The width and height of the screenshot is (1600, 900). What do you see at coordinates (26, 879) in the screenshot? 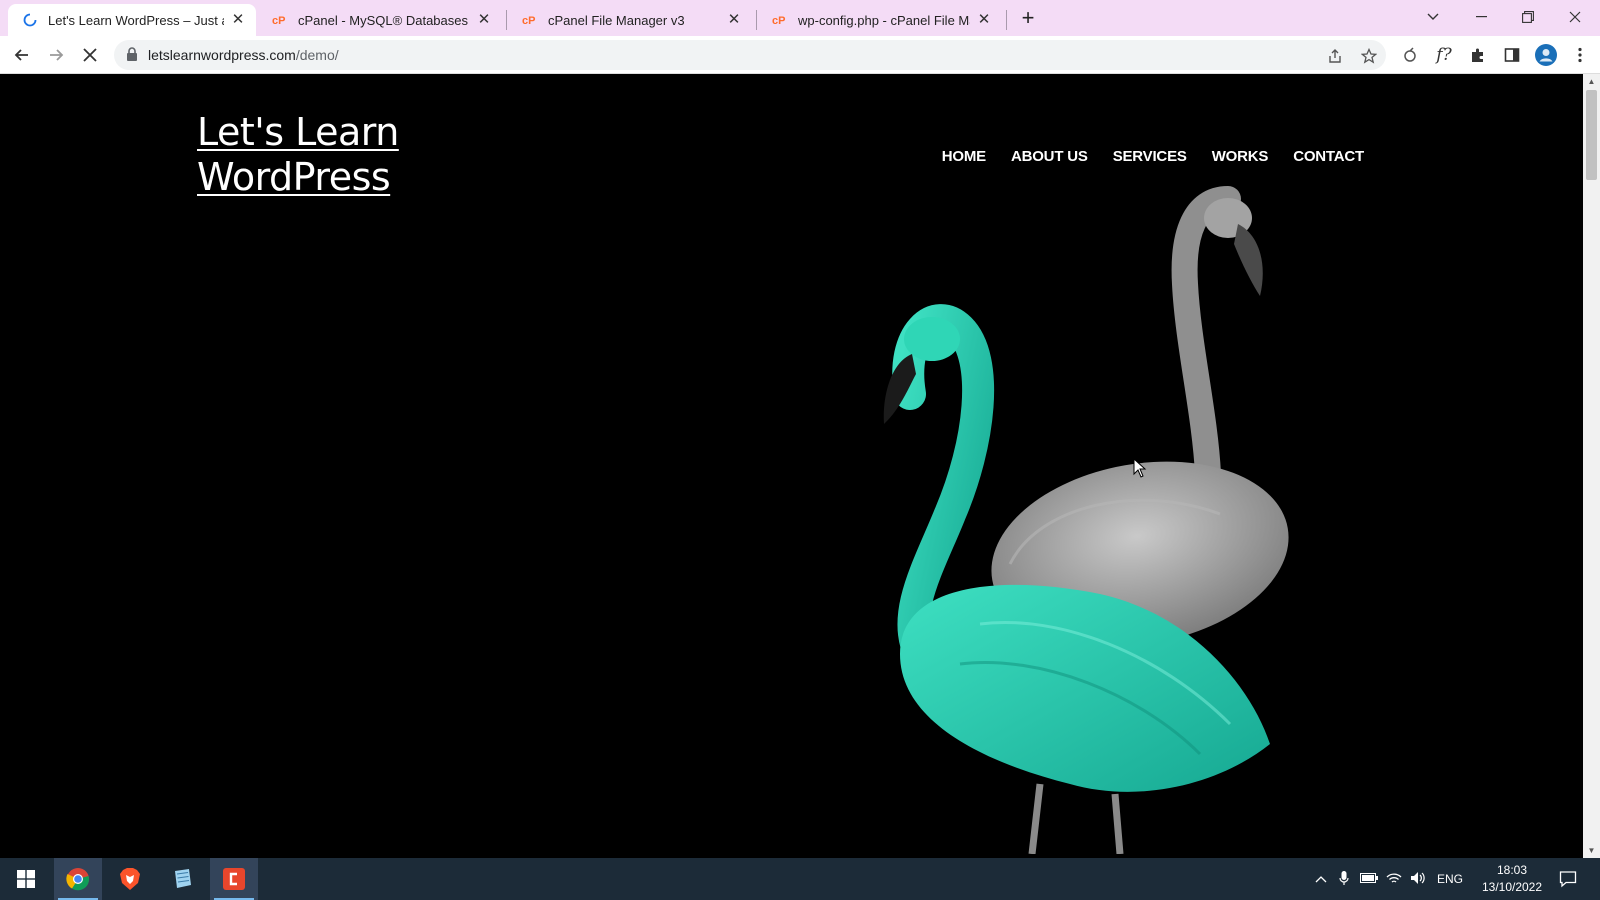
I see `windows-start-icon` at bounding box center [26, 879].